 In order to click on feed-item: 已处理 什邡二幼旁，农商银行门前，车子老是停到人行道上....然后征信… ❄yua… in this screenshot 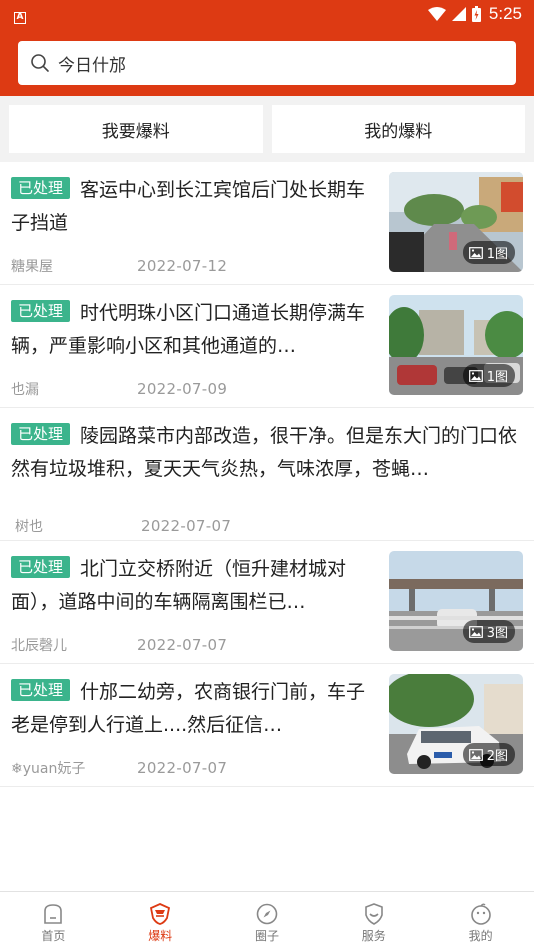, I will do `click(267, 725)`.